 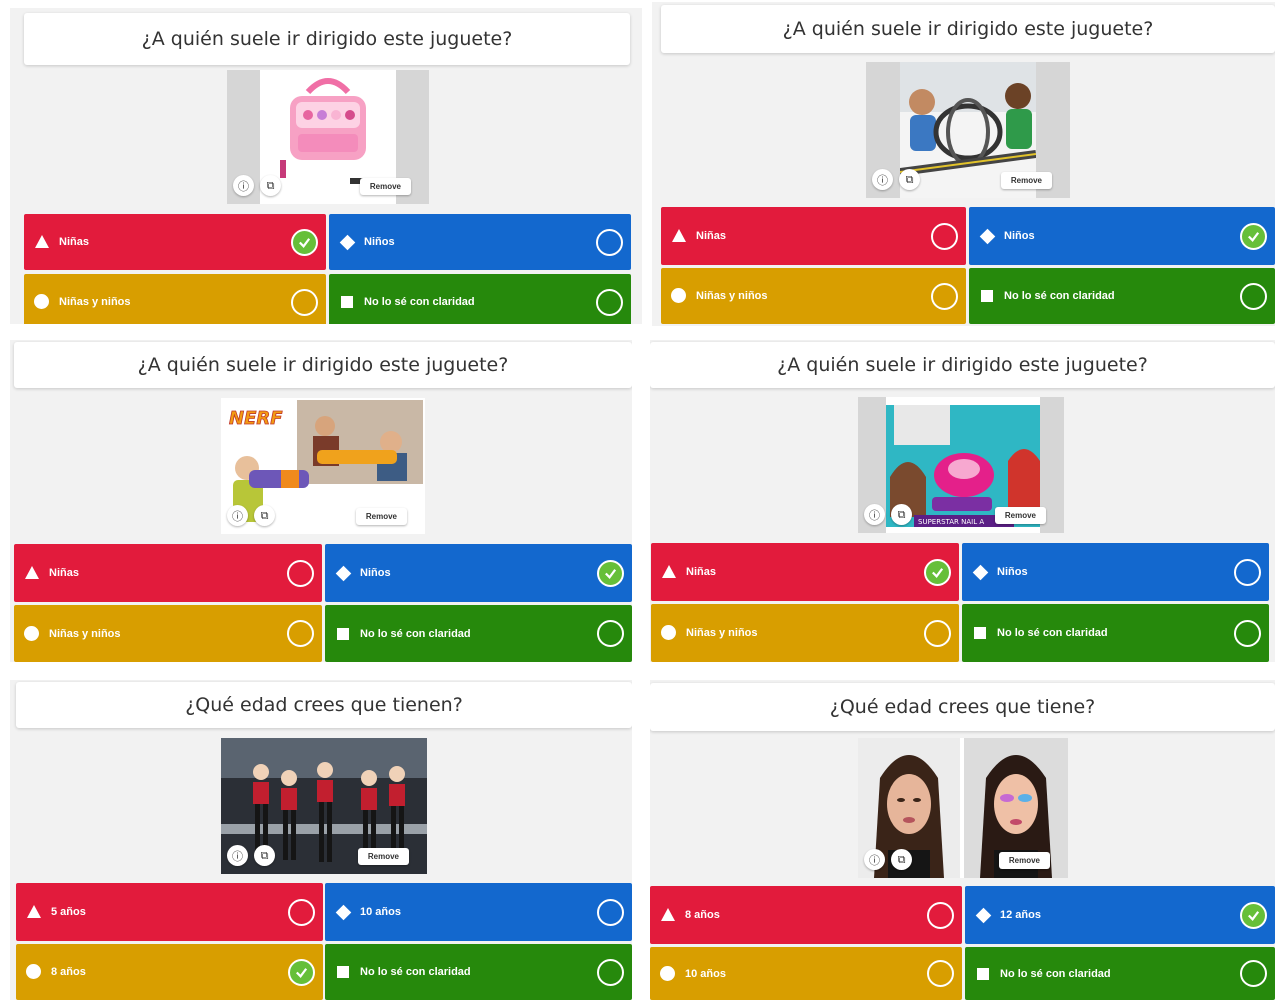 What do you see at coordinates (169, 912) in the screenshot?
I see `answer-option: 5 años` at bounding box center [169, 912].